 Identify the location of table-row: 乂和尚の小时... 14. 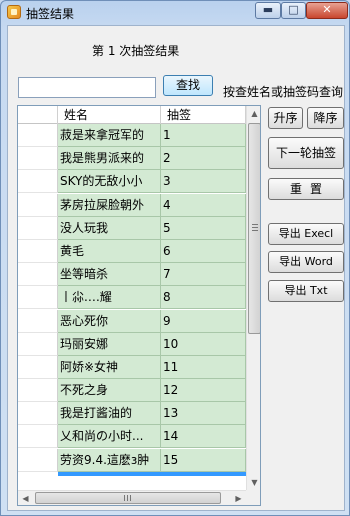
(132, 437).